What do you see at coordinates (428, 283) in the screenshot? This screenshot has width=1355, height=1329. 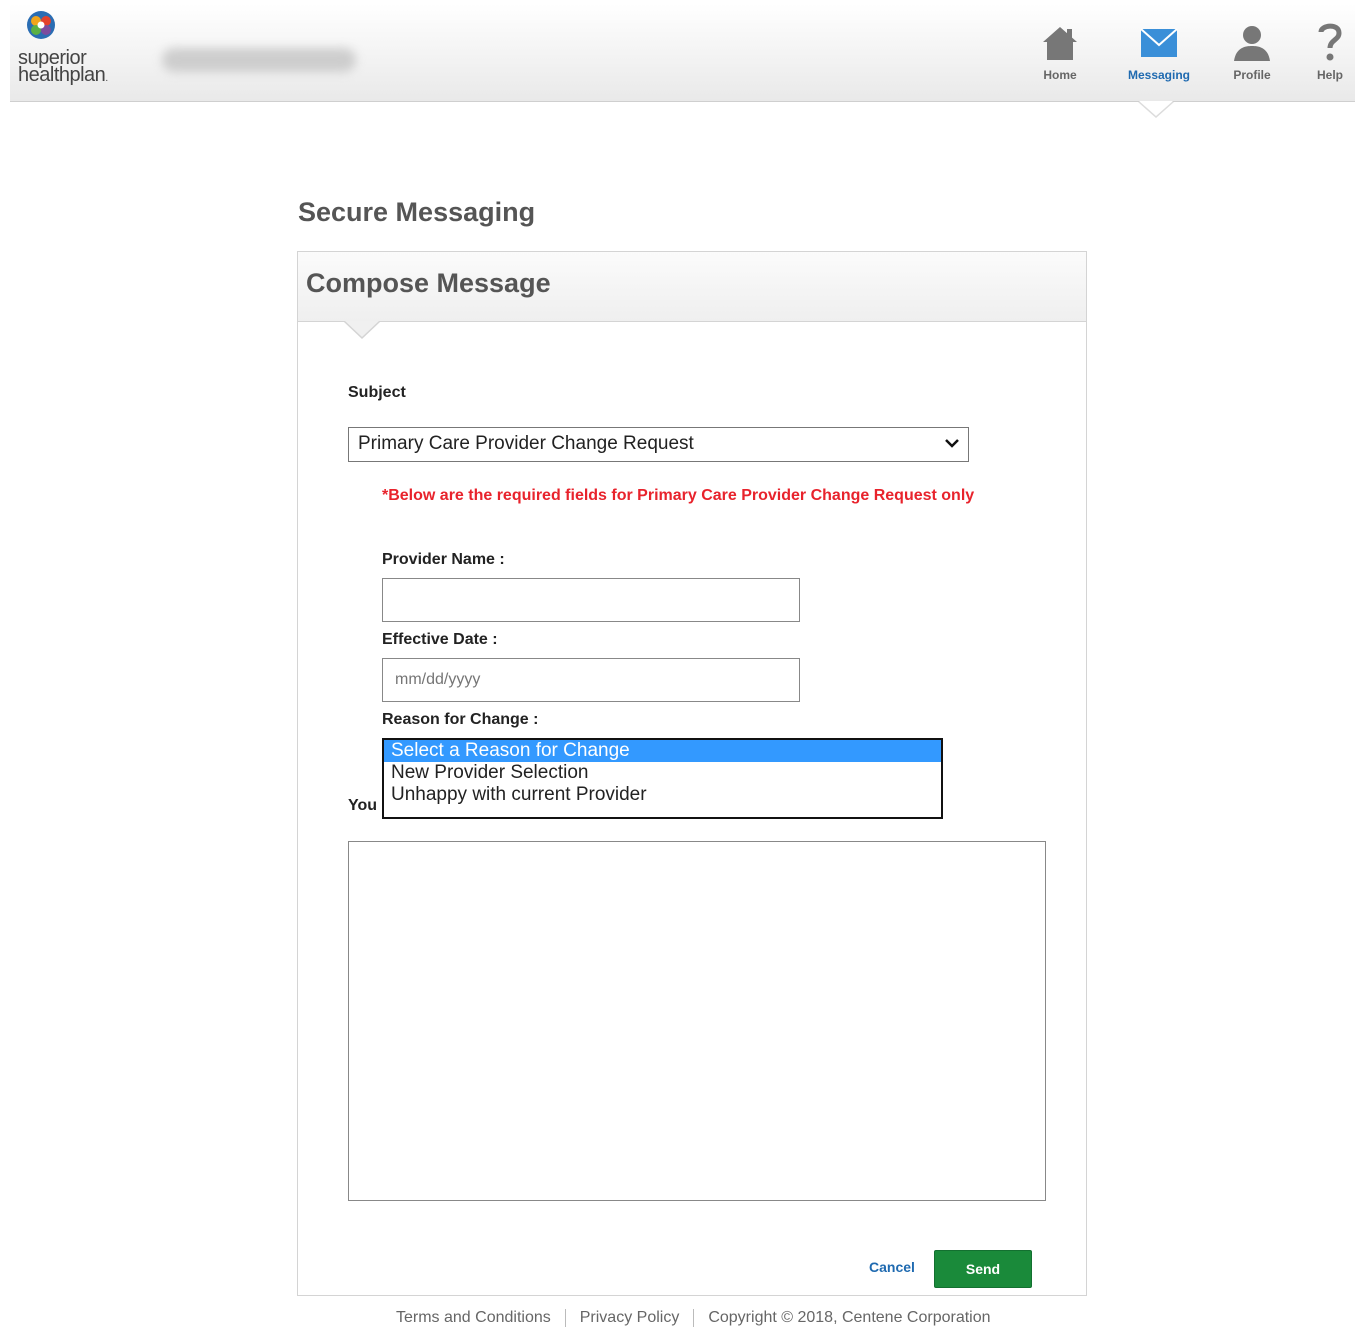 I see `compose-title: Compose Message` at bounding box center [428, 283].